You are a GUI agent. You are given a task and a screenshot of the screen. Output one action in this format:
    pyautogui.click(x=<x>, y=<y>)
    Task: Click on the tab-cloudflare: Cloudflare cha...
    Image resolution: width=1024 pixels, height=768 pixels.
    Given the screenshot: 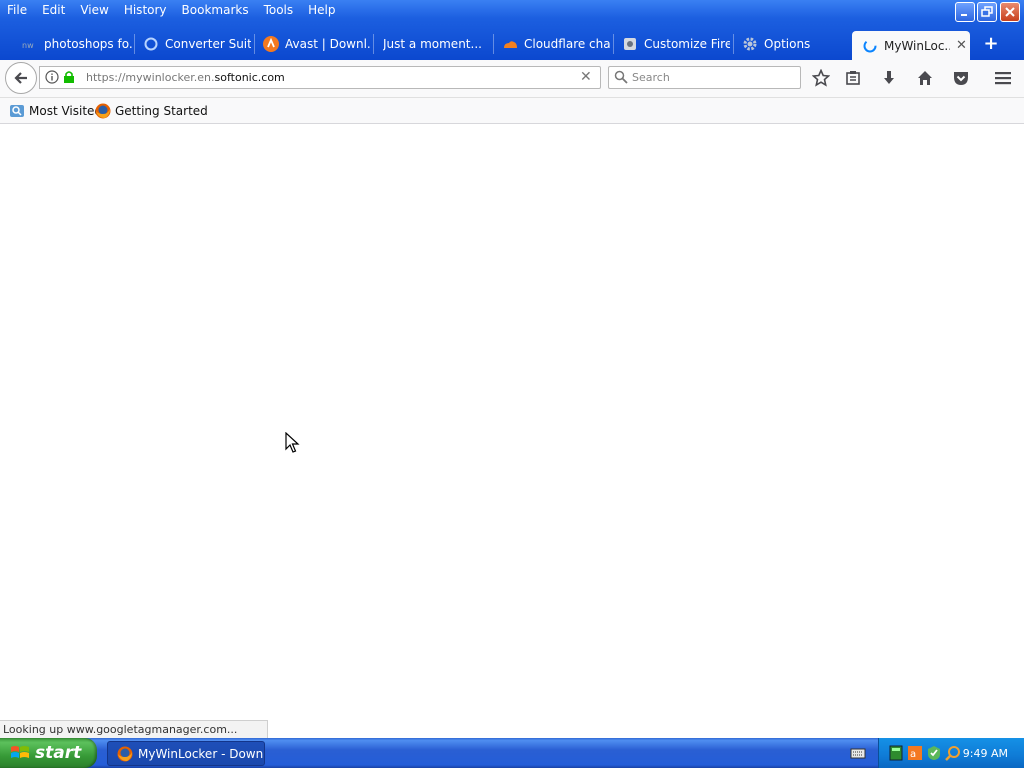 What is the action you would take?
    pyautogui.click(x=556, y=44)
    